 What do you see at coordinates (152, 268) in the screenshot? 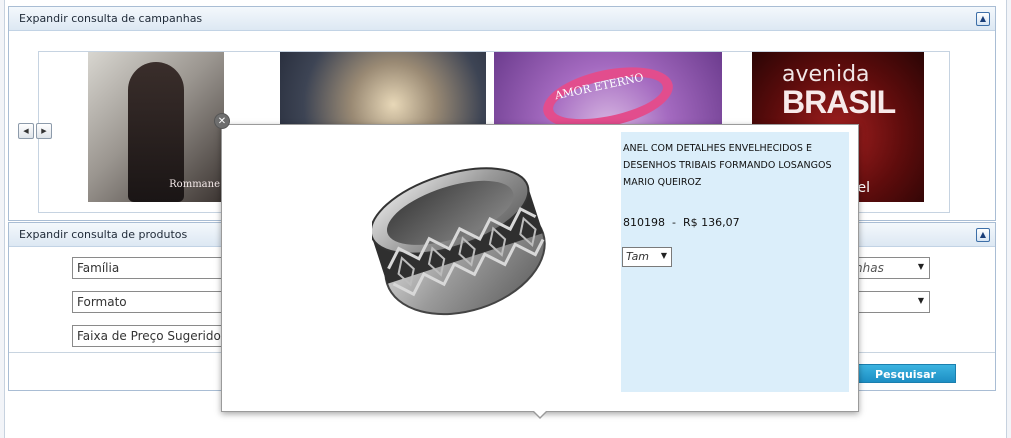
I see `familia-select: Família` at bounding box center [152, 268].